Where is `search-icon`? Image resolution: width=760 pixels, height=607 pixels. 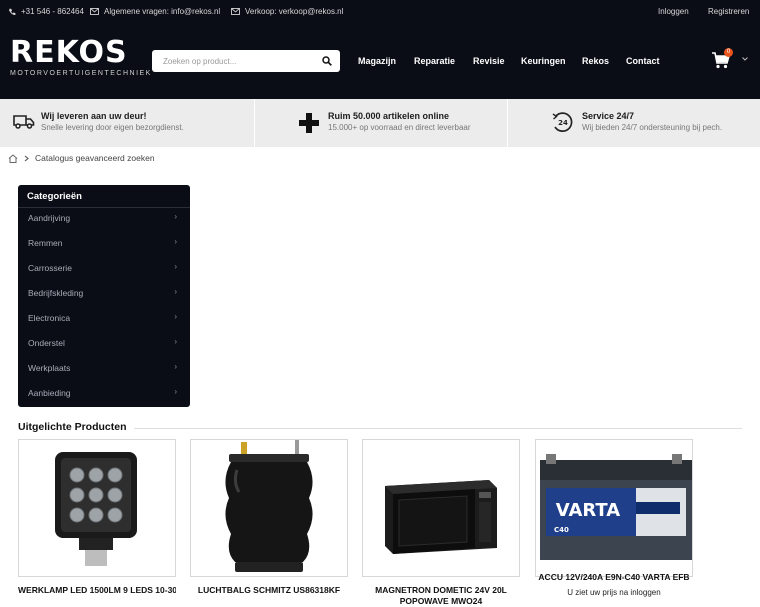 search-icon is located at coordinates (327, 61).